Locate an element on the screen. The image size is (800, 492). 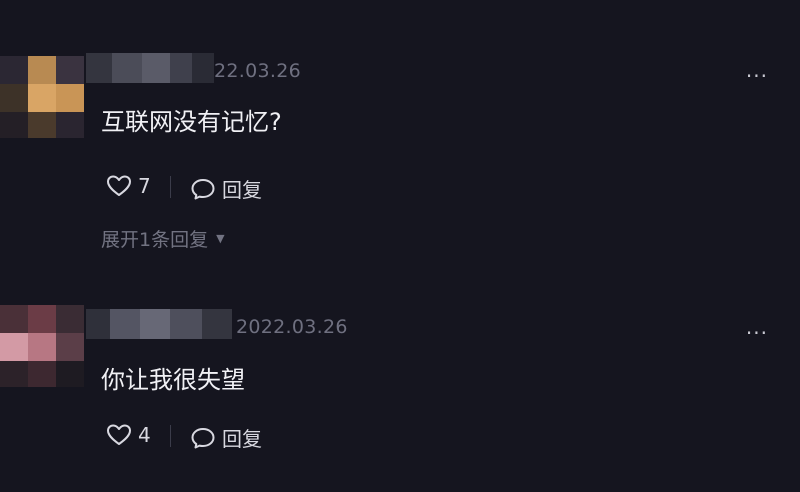
comment-actions: 7 回复 is located at coordinates (256, 188).